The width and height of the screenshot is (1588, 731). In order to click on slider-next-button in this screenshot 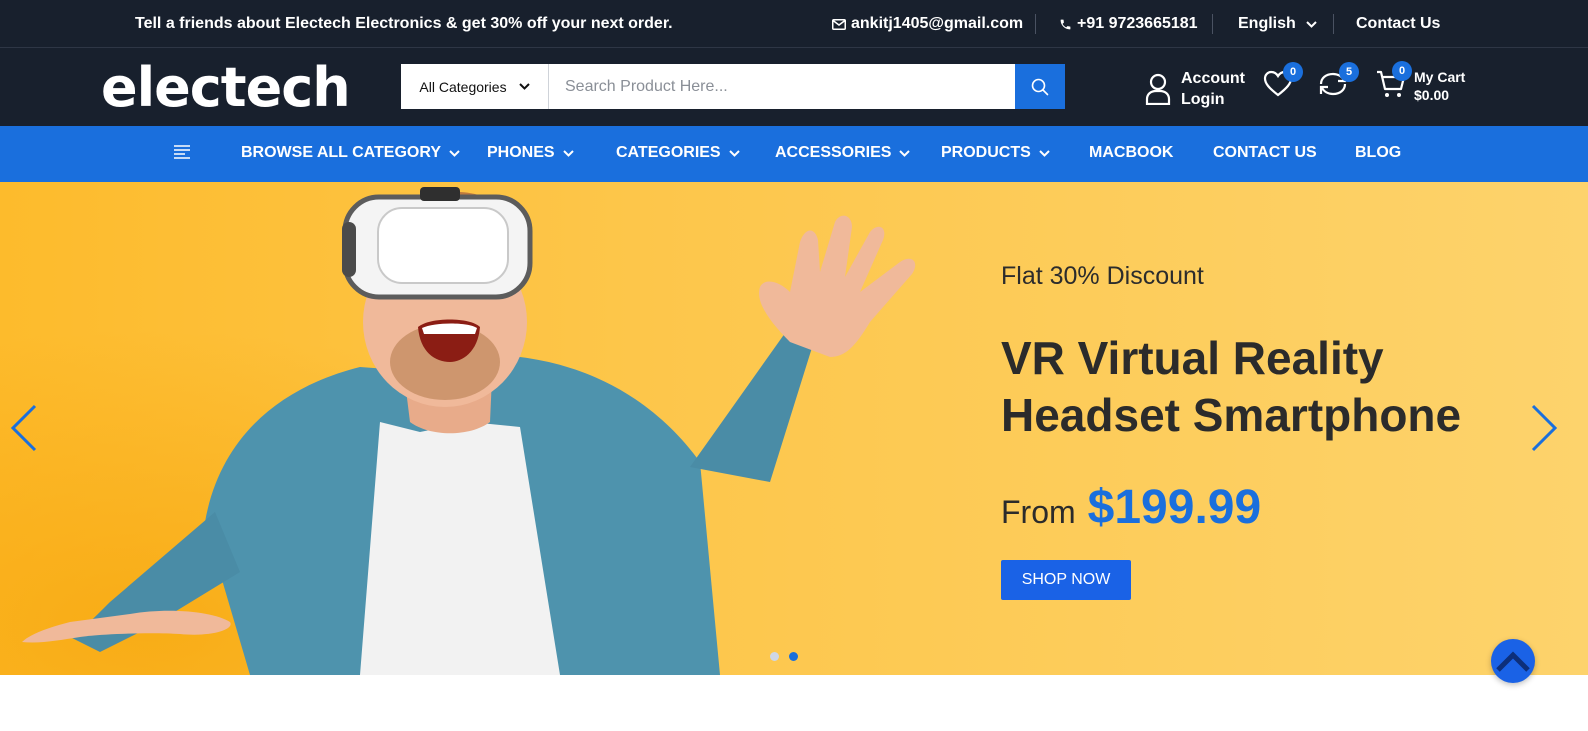, I will do `click(1544, 430)`.